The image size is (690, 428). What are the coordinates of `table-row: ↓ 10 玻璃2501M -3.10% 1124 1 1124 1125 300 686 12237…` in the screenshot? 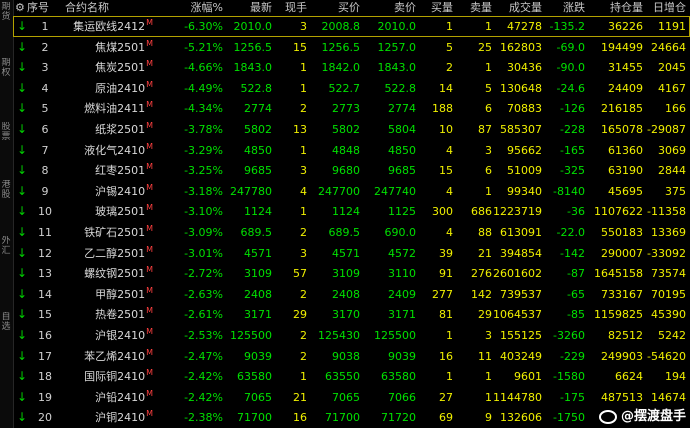 It's located at (351, 211).